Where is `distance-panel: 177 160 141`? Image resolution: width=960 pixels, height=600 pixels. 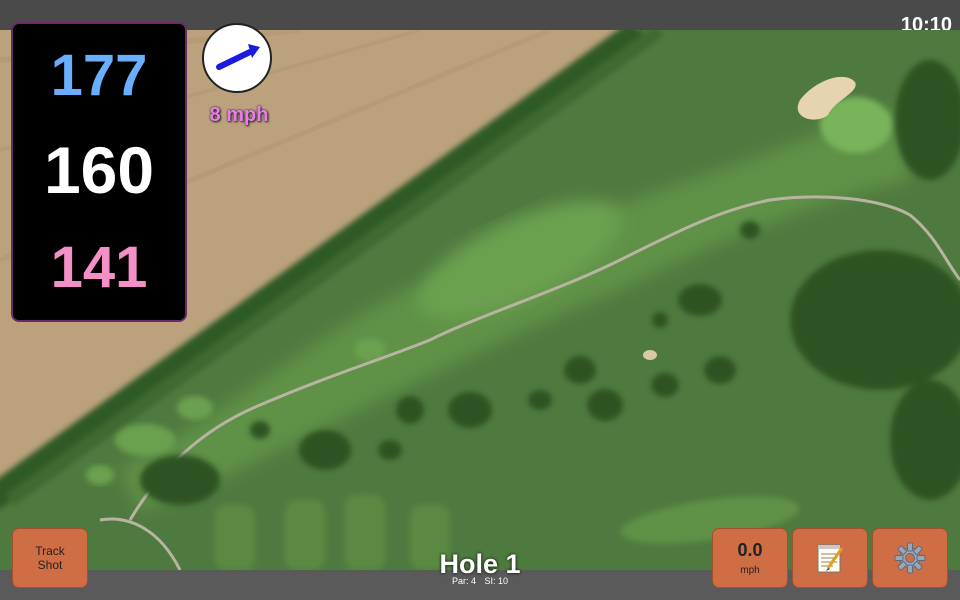 distance-panel: 177 160 141 is located at coordinates (99, 172).